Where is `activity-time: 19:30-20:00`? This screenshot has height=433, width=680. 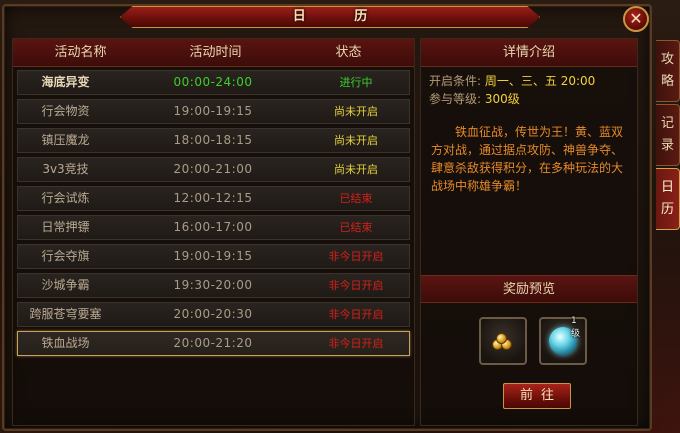 activity-time: 19:30-20:00 is located at coordinates (213, 285).